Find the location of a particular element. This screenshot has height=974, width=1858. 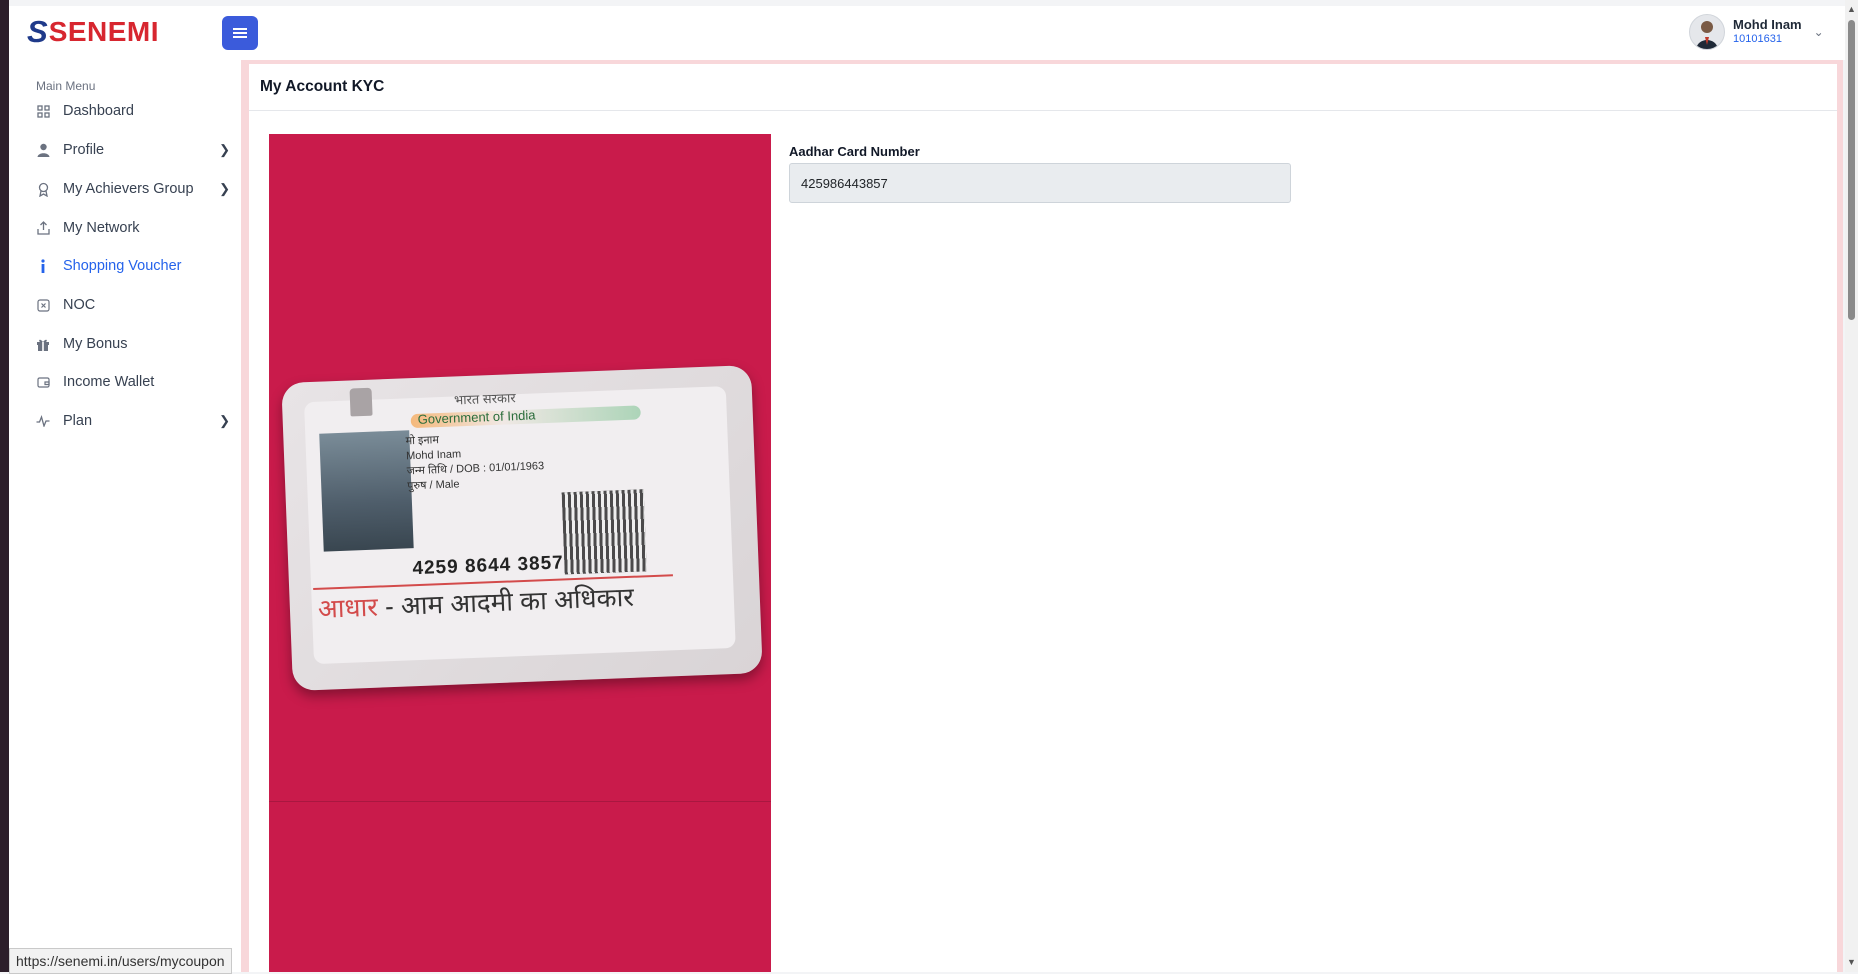

aadhar-number-field is located at coordinates (1040, 183).